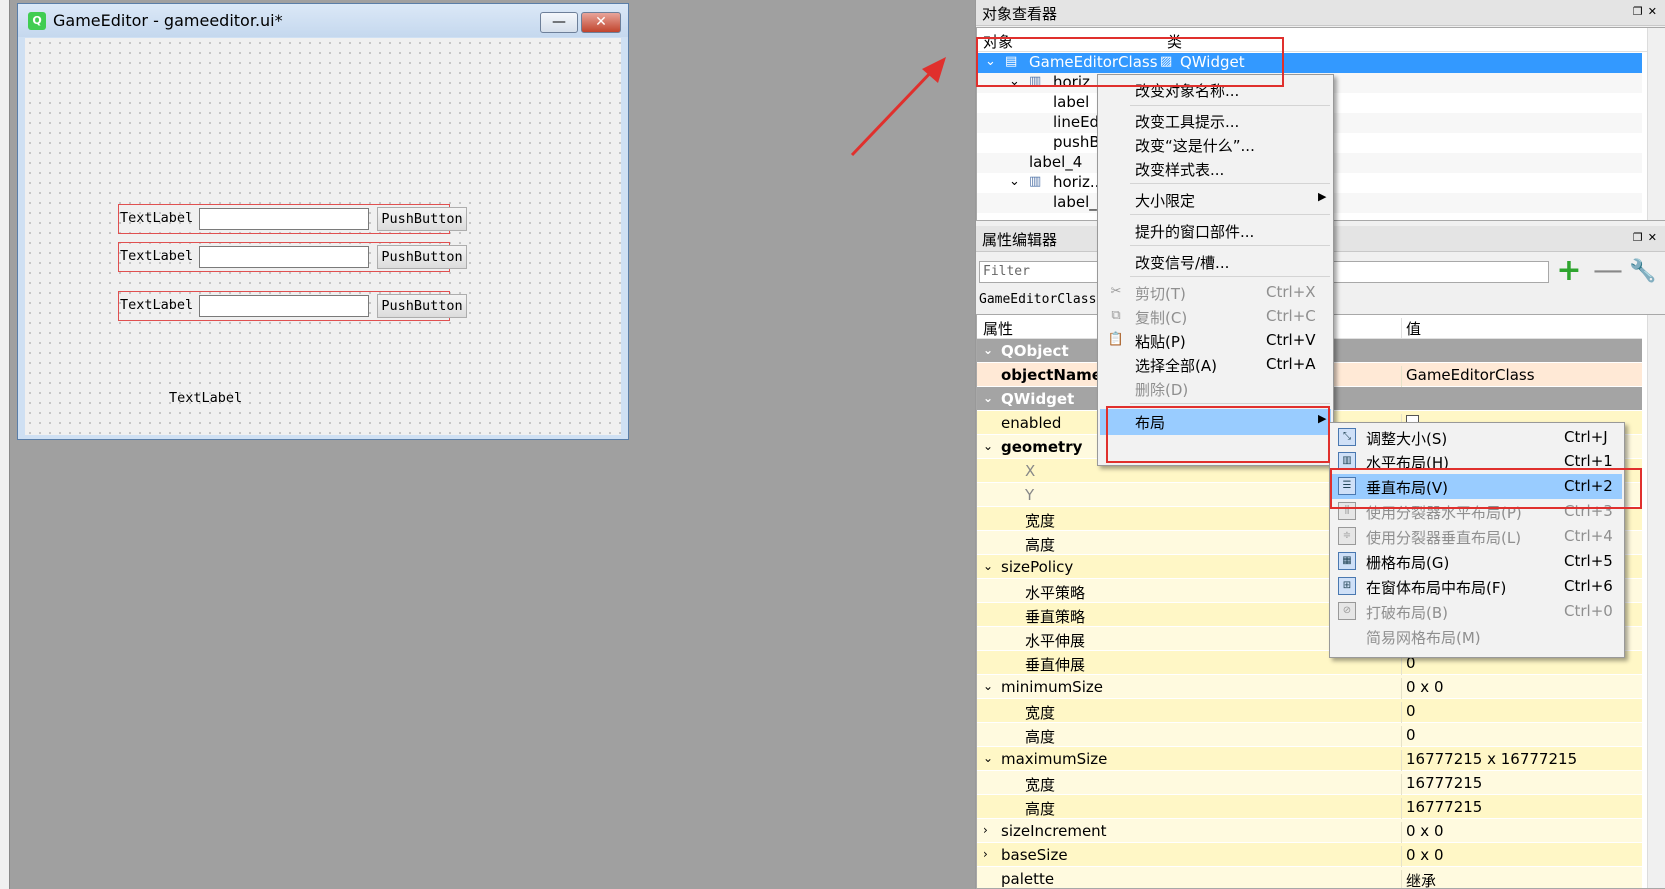  What do you see at coordinates (1054, 831) in the screenshot?
I see `property-name: sizeIncrement` at bounding box center [1054, 831].